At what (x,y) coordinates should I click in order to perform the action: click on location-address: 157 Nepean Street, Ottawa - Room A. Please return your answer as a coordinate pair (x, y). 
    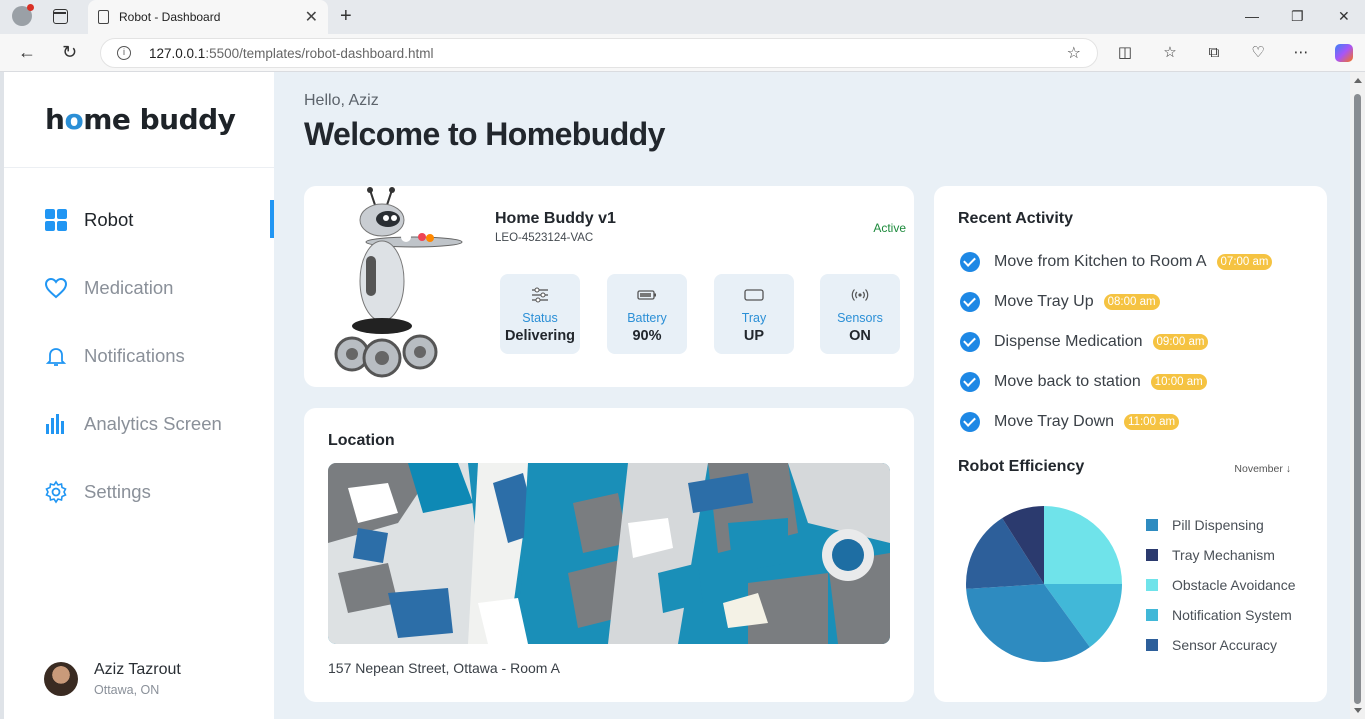
    Looking at the image, I should click on (444, 668).